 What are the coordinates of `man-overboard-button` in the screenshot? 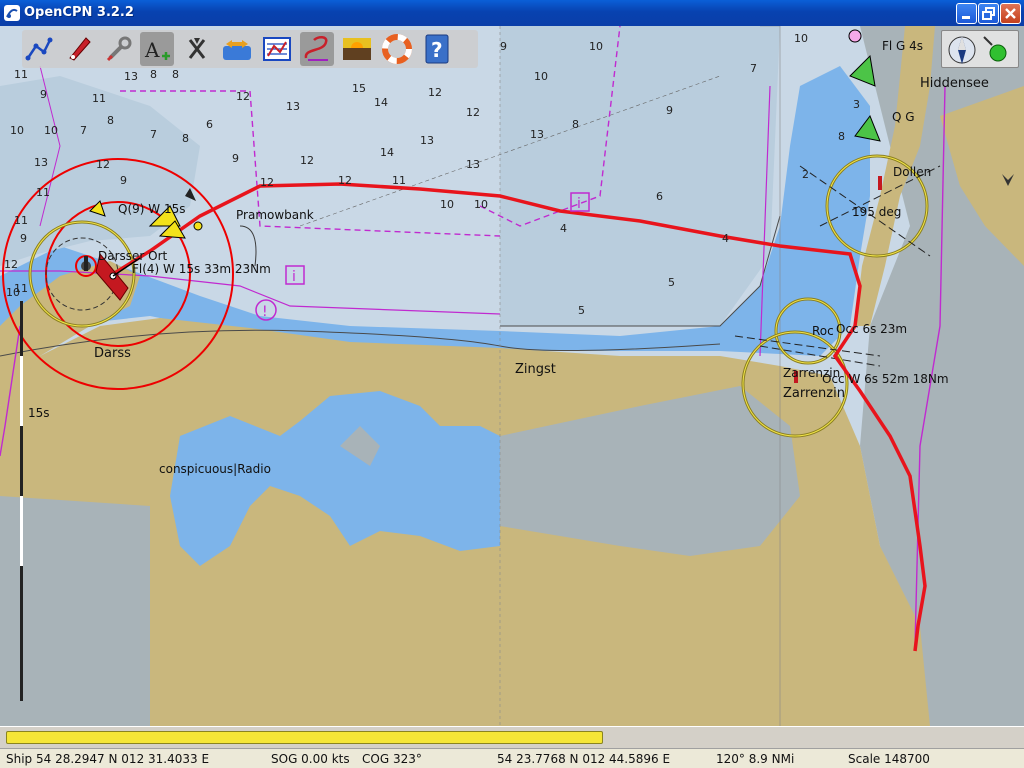 It's located at (397, 49).